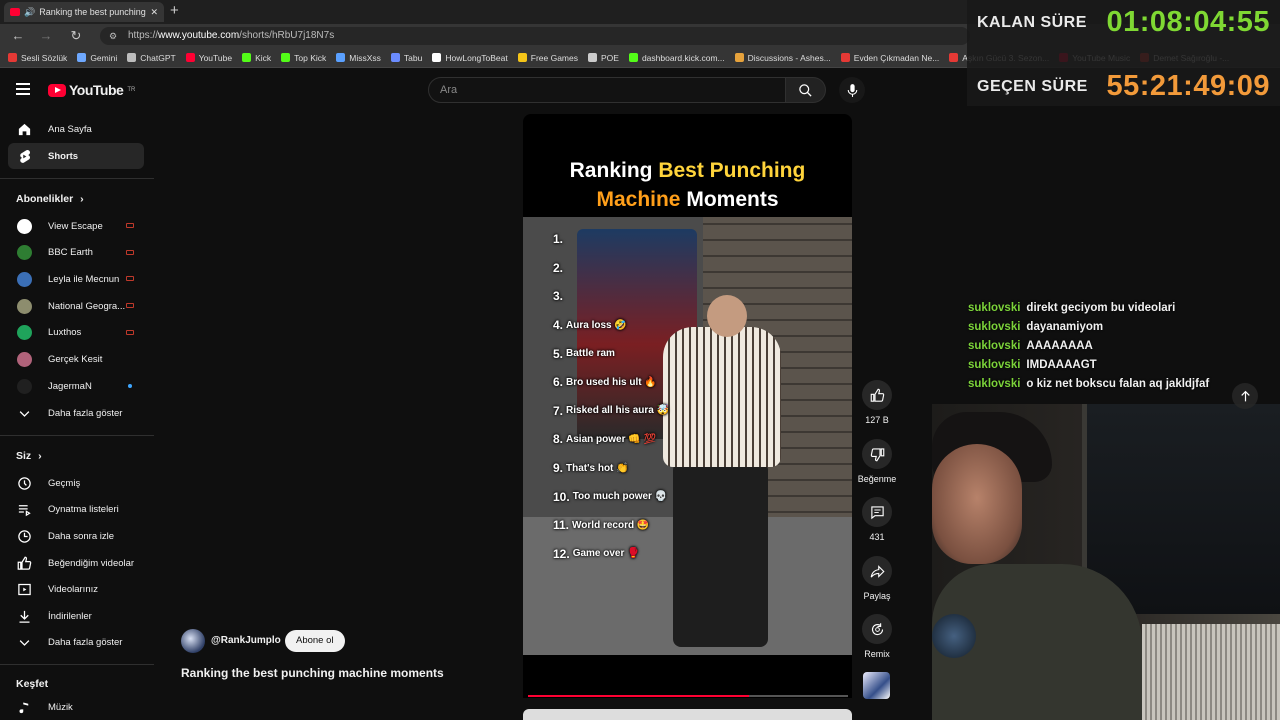 This screenshot has height=720, width=1280. I want to click on sidebar-item-label: Luxthos, so click(65, 333).